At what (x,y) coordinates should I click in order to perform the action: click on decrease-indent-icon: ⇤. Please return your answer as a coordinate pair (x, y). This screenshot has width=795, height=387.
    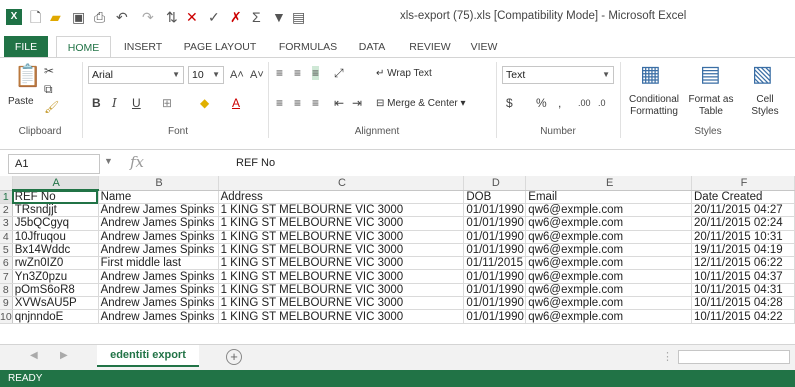
    Looking at the image, I should click on (339, 103).